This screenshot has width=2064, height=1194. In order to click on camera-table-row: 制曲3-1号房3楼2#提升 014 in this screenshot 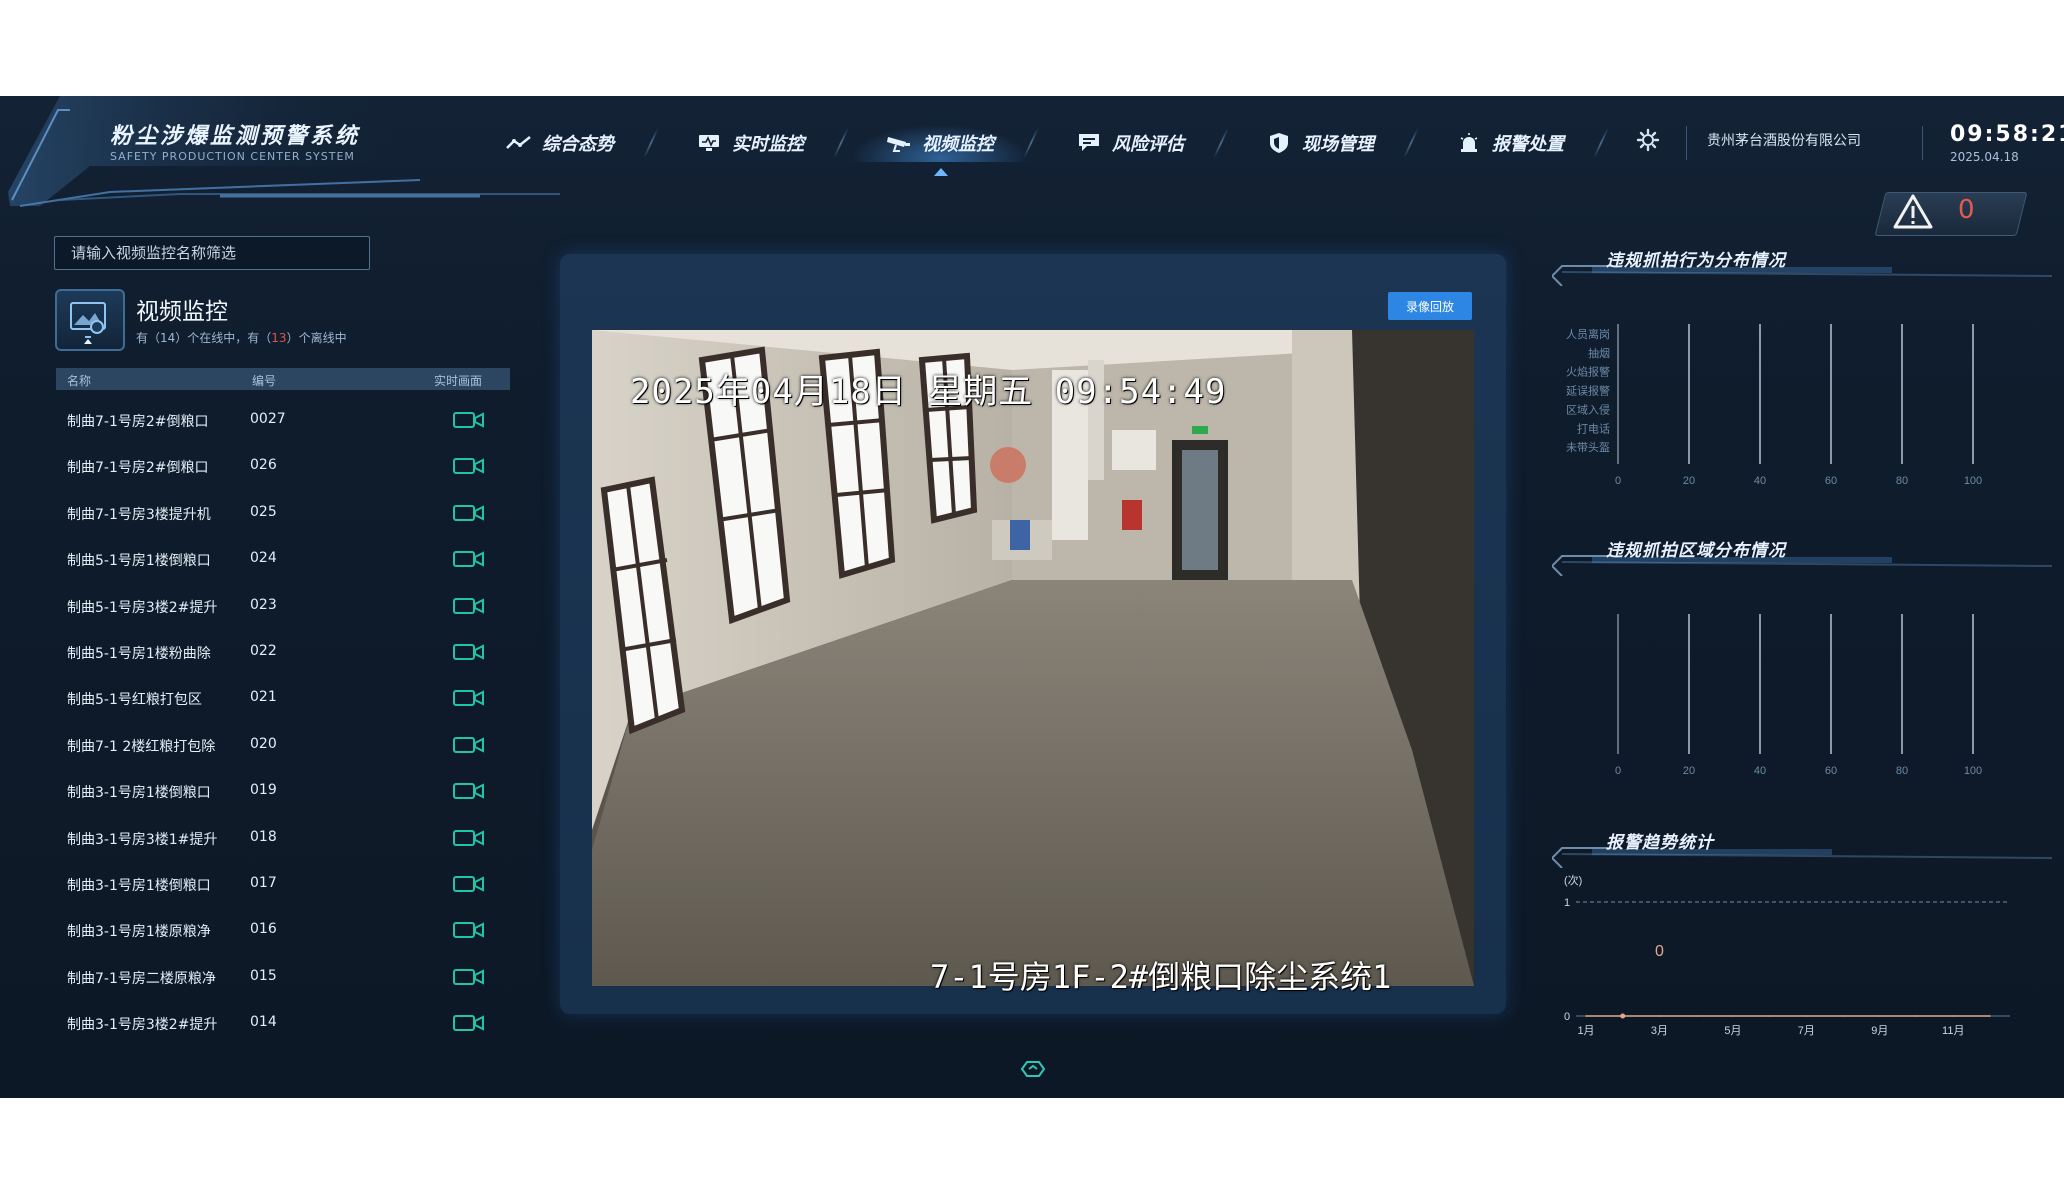, I will do `click(283, 1023)`.